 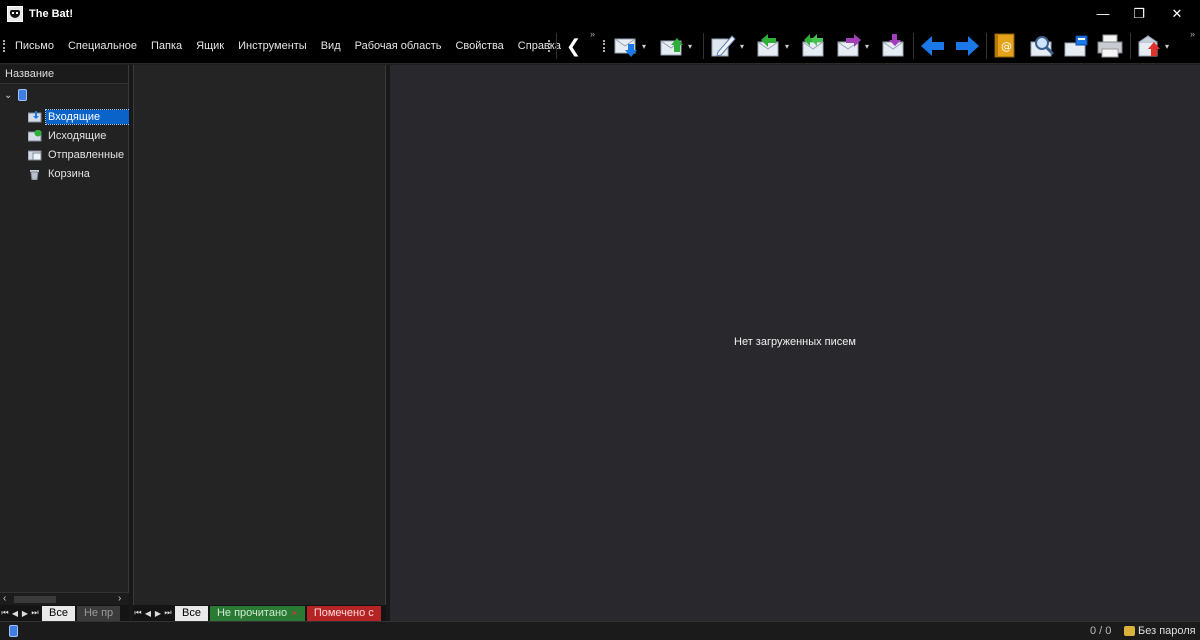 I want to click on folders-horizontal-scrollbar: ‹ ›, so click(x=64, y=598).